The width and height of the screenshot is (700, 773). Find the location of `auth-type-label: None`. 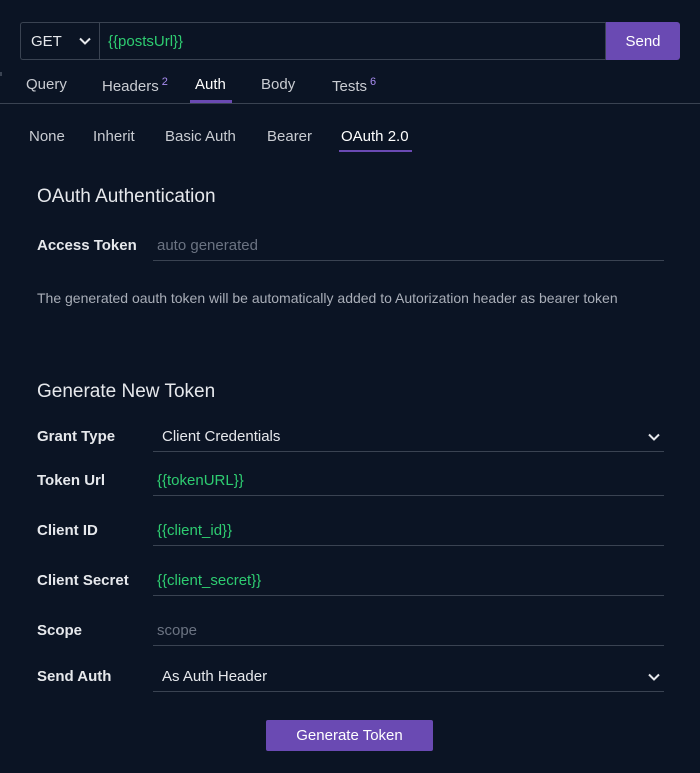

auth-type-label: None is located at coordinates (47, 136).